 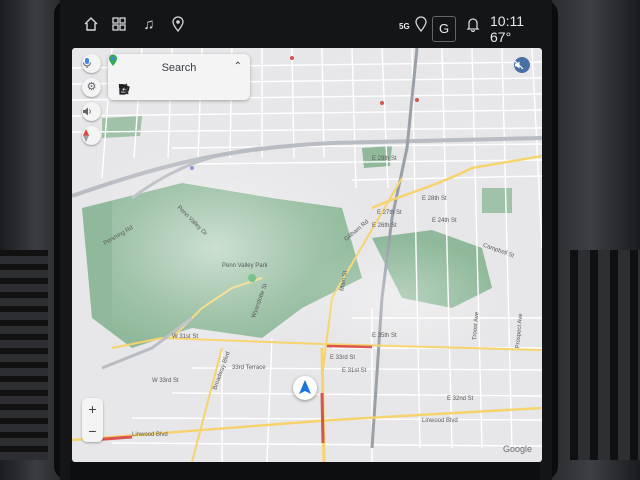 What do you see at coordinates (473, 25) in the screenshot?
I see `notification-bell-icon` at bounding box center [473, 25].